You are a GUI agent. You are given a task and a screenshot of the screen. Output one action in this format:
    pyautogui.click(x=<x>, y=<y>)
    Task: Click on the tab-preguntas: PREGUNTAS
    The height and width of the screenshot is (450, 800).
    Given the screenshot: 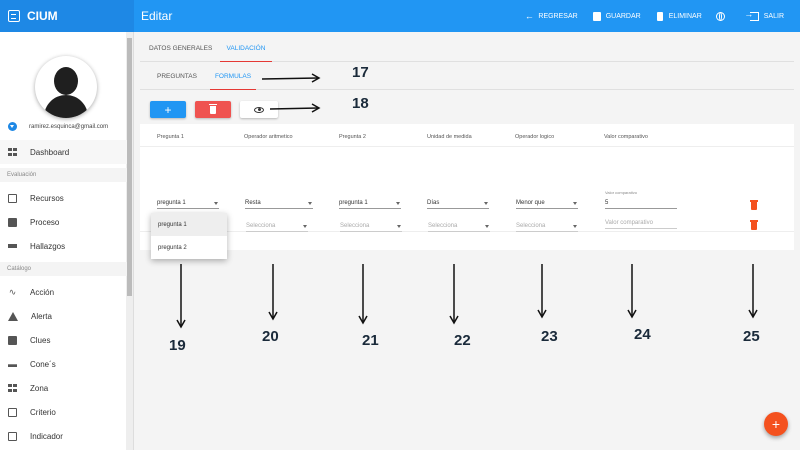 What is the action you would take?
    pyautogui.click(x=177, y=81)
    